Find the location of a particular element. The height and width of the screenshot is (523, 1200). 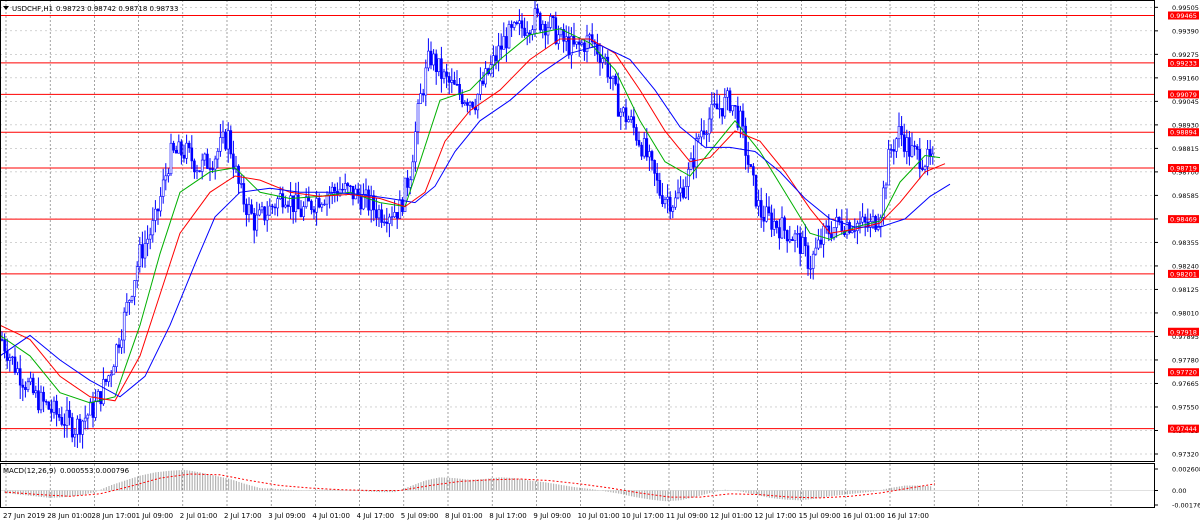

price-tick-label: 0.98010 is located at coordinates (1185, 313).